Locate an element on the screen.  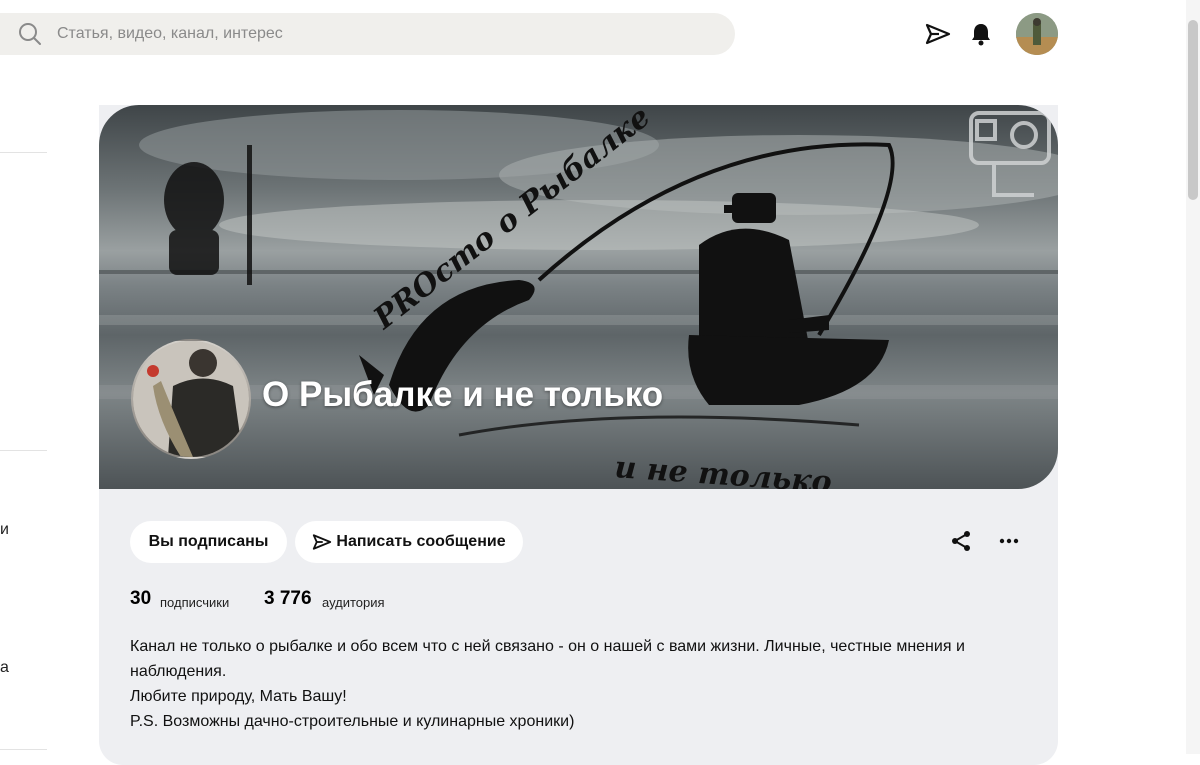
description-line: Любите природу, Мать Вашу! is located at coordinates (238, 696).